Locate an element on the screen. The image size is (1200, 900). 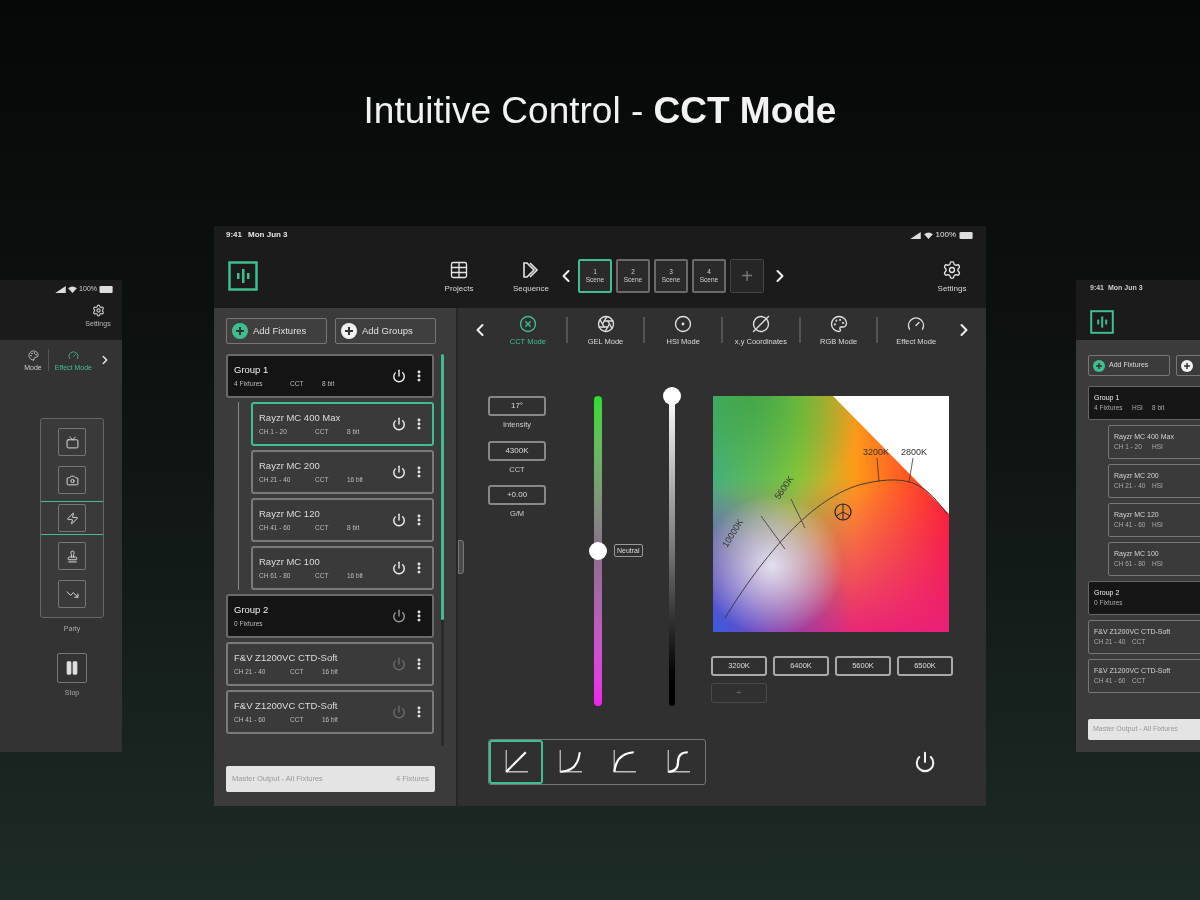
scroll-thumb is located at coordinates (442, 487).